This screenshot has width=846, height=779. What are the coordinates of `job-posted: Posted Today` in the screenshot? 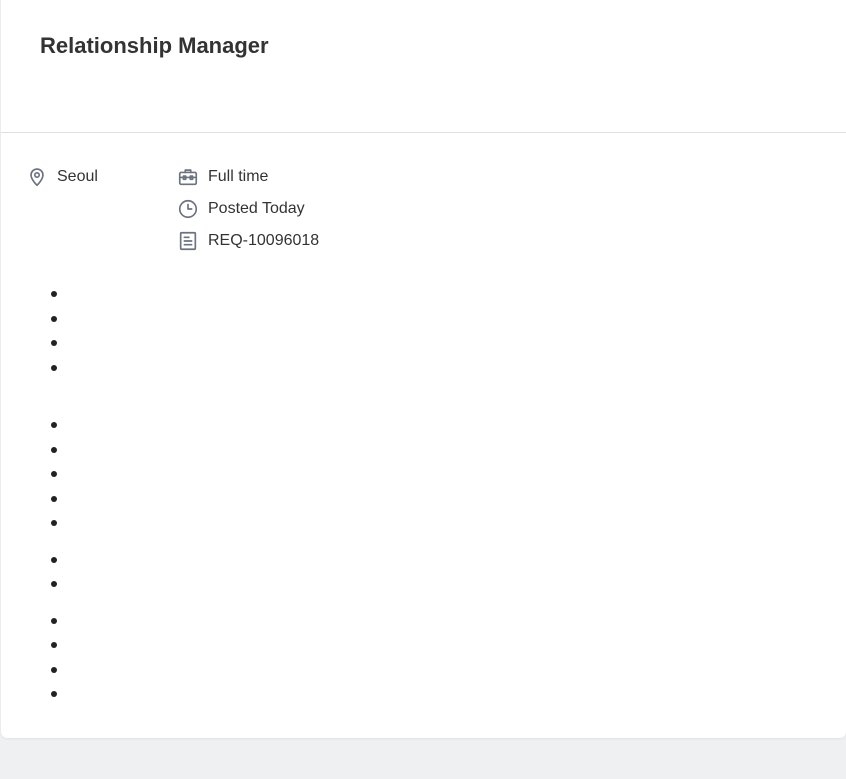 It's located at (240, 209).